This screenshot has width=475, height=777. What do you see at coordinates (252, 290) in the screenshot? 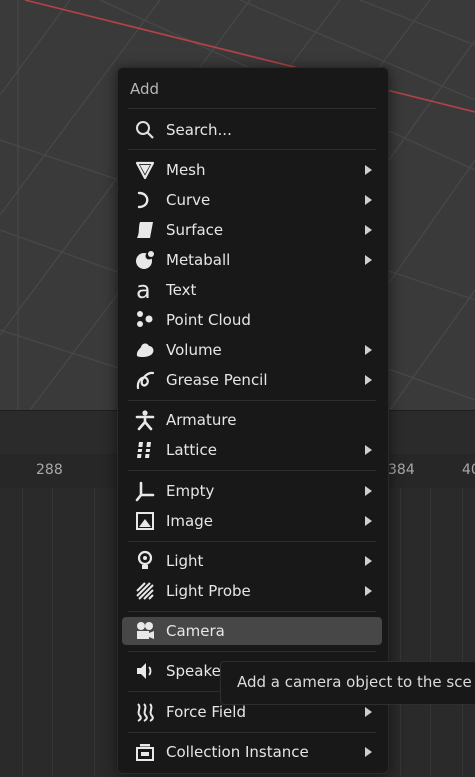
I see `menu-item-text: a Text` at bounding box center [252, 290].